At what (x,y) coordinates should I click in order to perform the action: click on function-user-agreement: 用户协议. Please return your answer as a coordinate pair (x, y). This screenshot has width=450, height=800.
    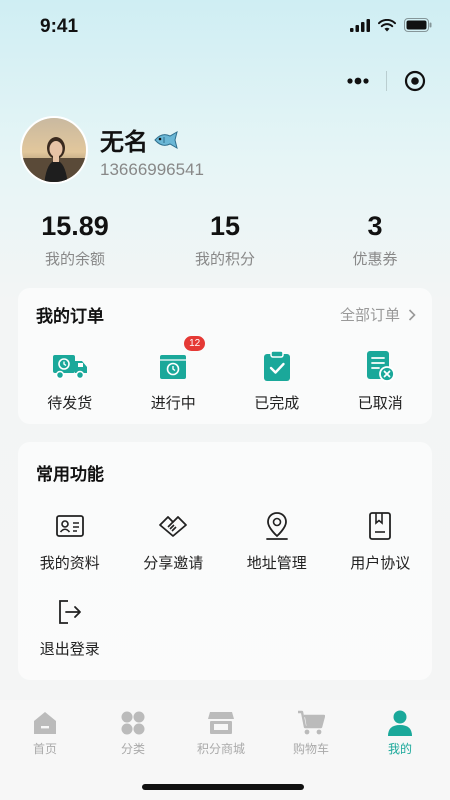
    Looking at the image, I should click on (381, 539).